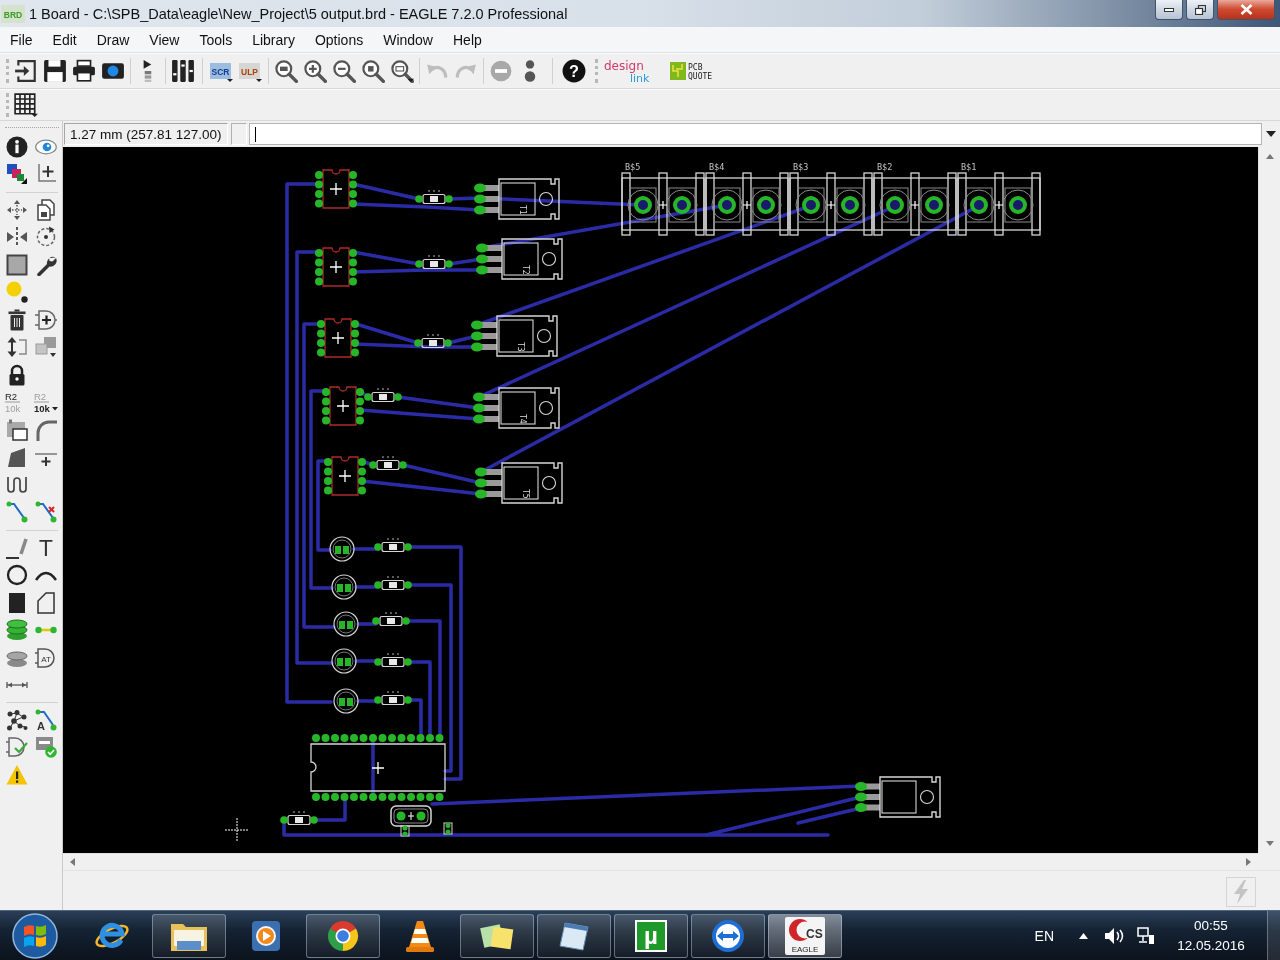 The height and width of the screenshot is (960, 1280). Describe the element at coordinates (45, 512) in the screenshot. I see `route-cross-icon` at that location.